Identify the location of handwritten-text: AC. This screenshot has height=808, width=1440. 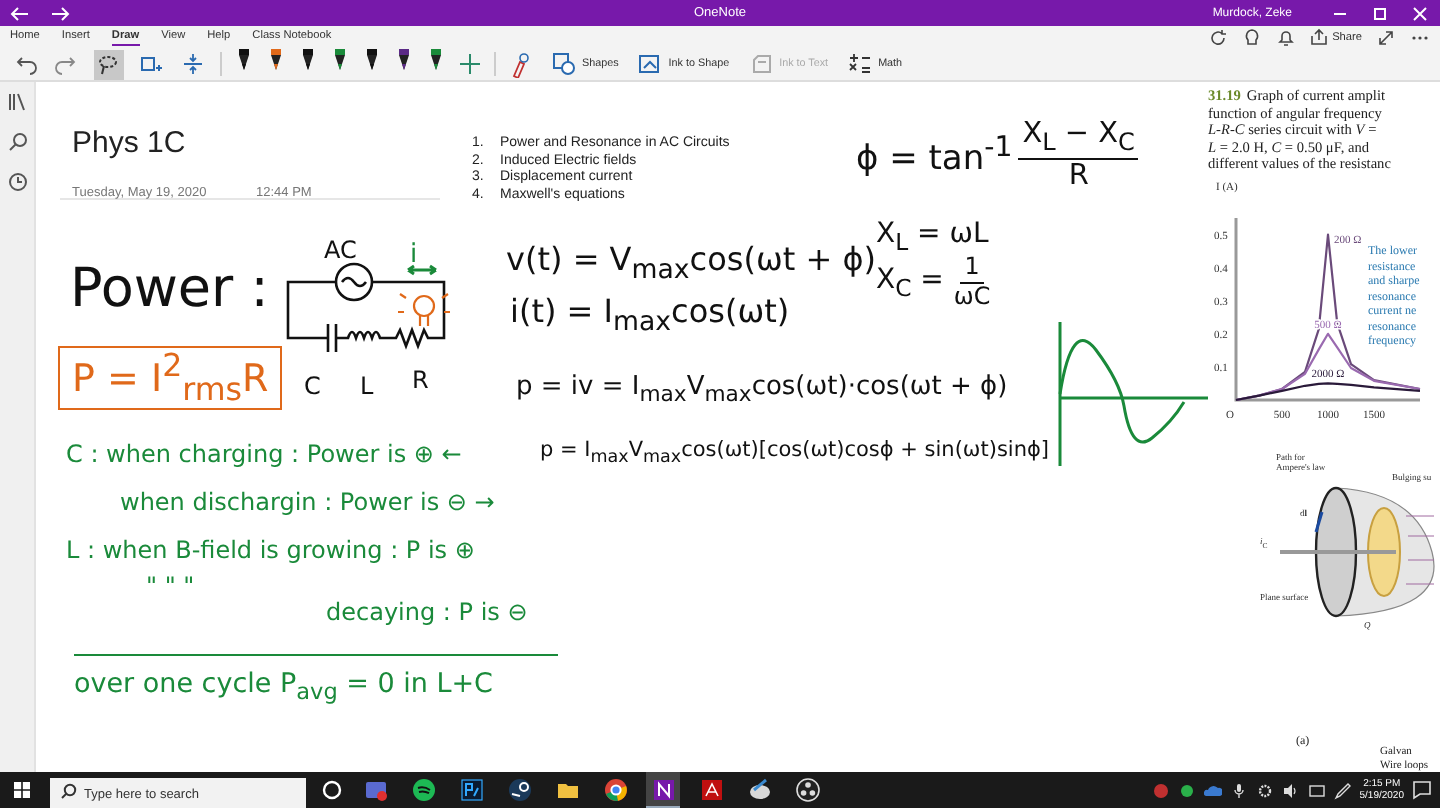
(340, 252).